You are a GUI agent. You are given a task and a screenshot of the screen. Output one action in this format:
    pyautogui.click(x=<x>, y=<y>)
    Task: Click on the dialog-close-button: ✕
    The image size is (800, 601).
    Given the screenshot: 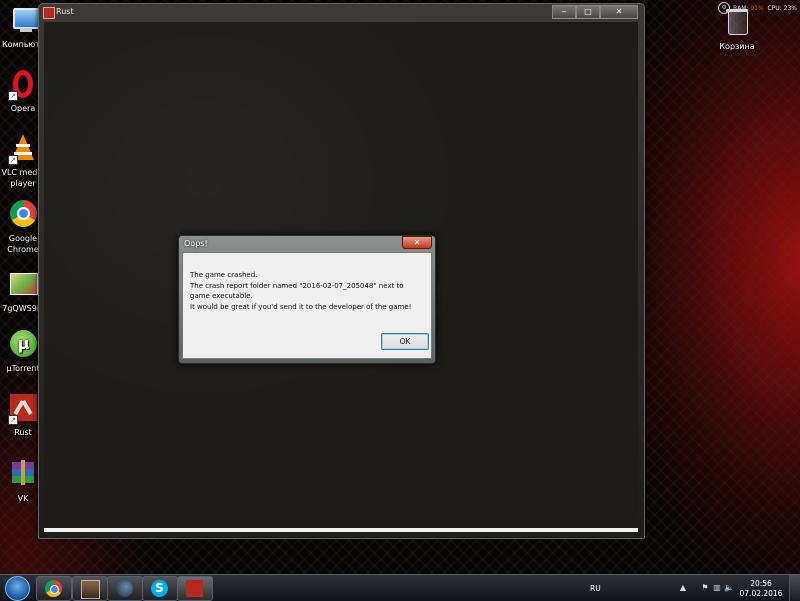 What is the action you would take?
    pyautogui.click(x=417, y=242)
    